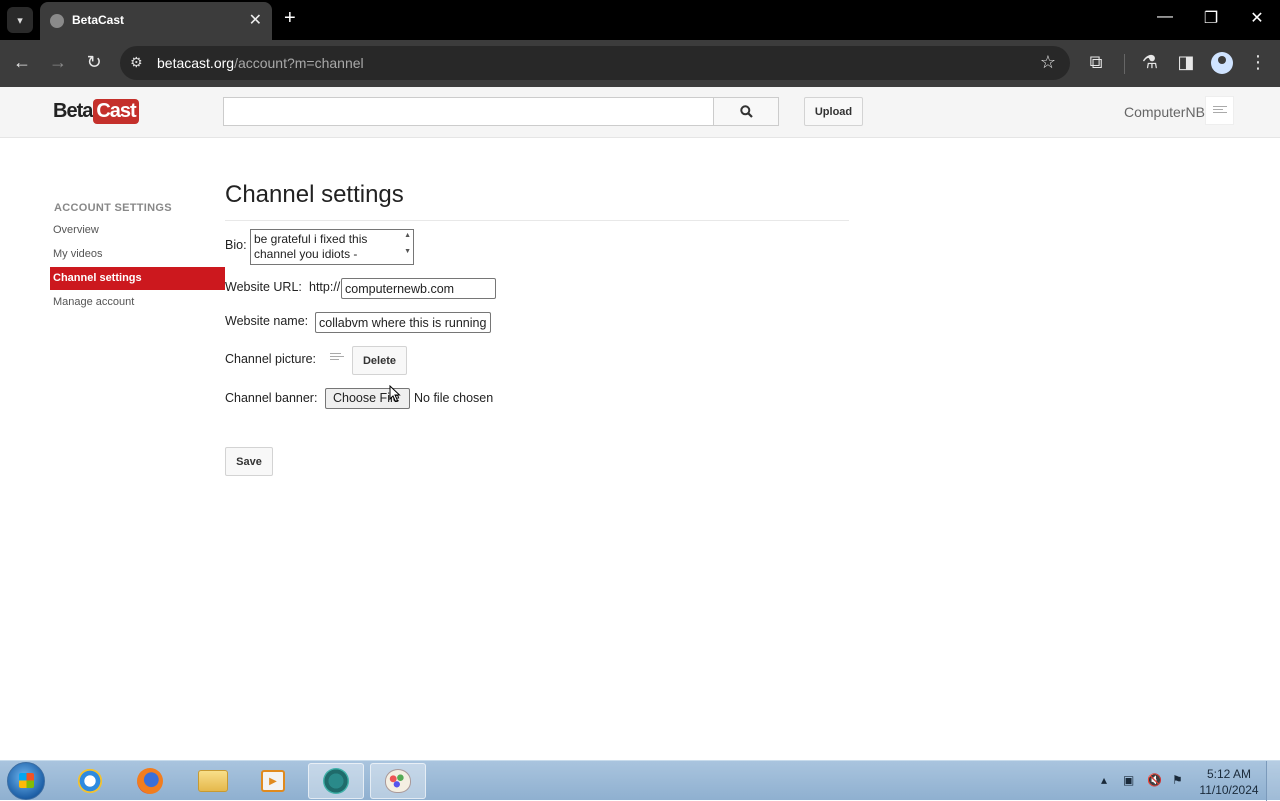 The image size is (1280, 801). What do you see at coordinates (137, 230) in the screenshot?
I see `sidebar-item-overview: Overview` at bounding box center [137, 230].